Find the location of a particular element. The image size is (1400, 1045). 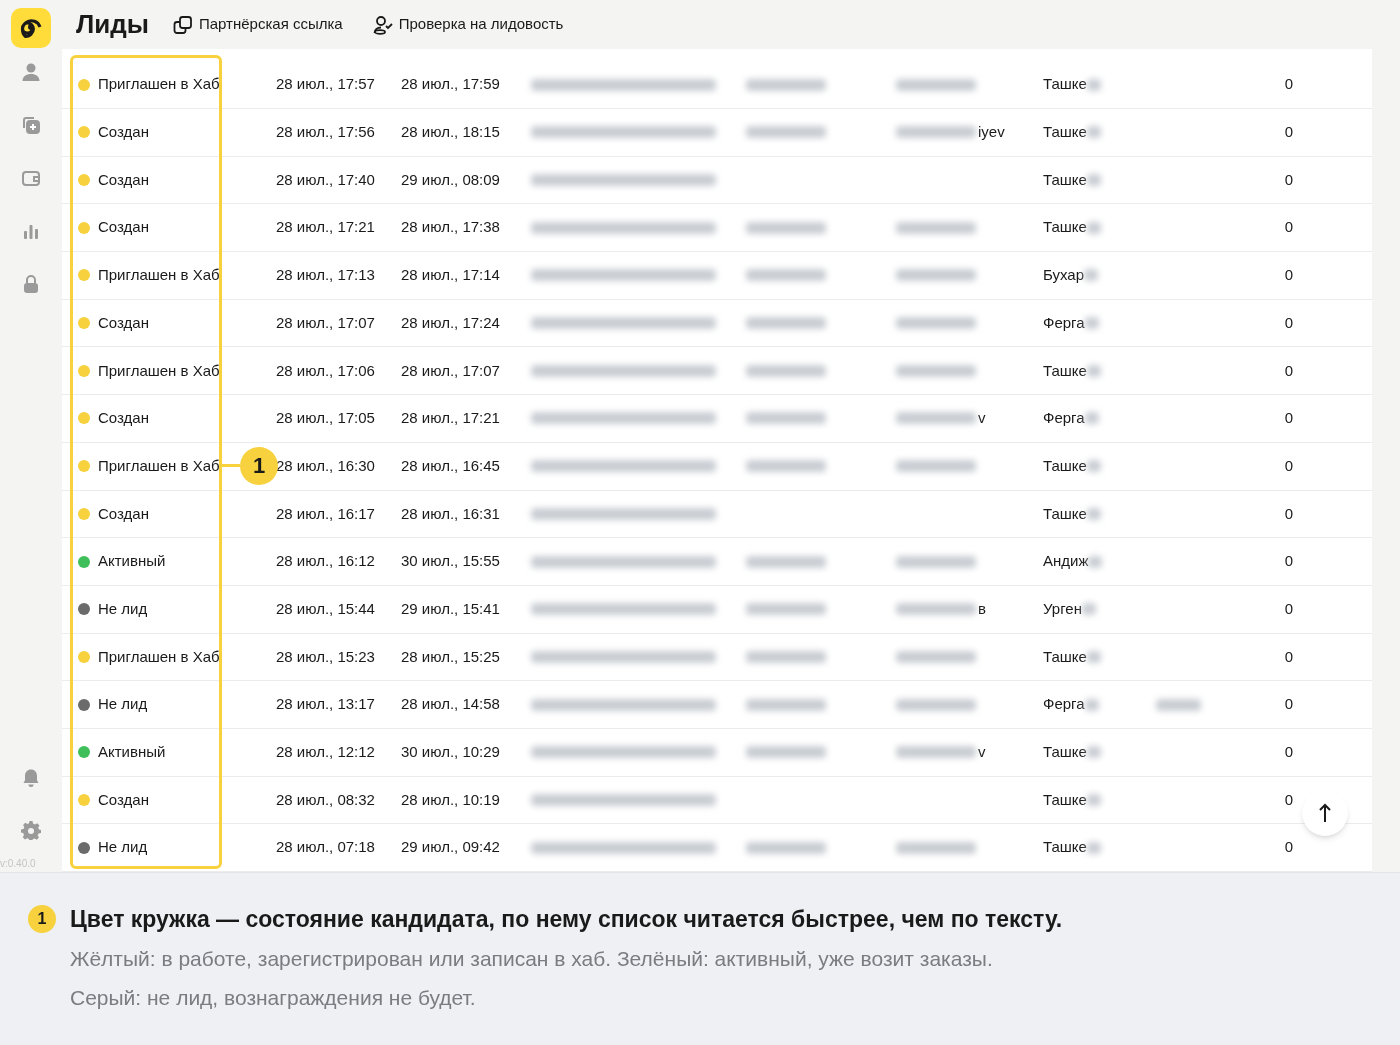

date-cell: 28 июл., 15:23 is located at coordinates (325, 656).